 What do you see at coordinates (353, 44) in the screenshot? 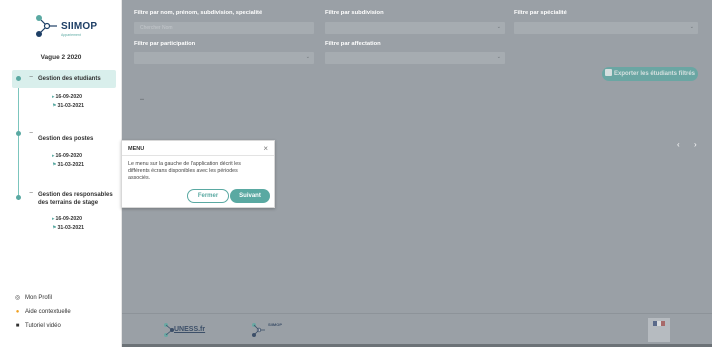
I see `filter-affectation-label: Filtre par affectation` at bounding box center [353, 44].